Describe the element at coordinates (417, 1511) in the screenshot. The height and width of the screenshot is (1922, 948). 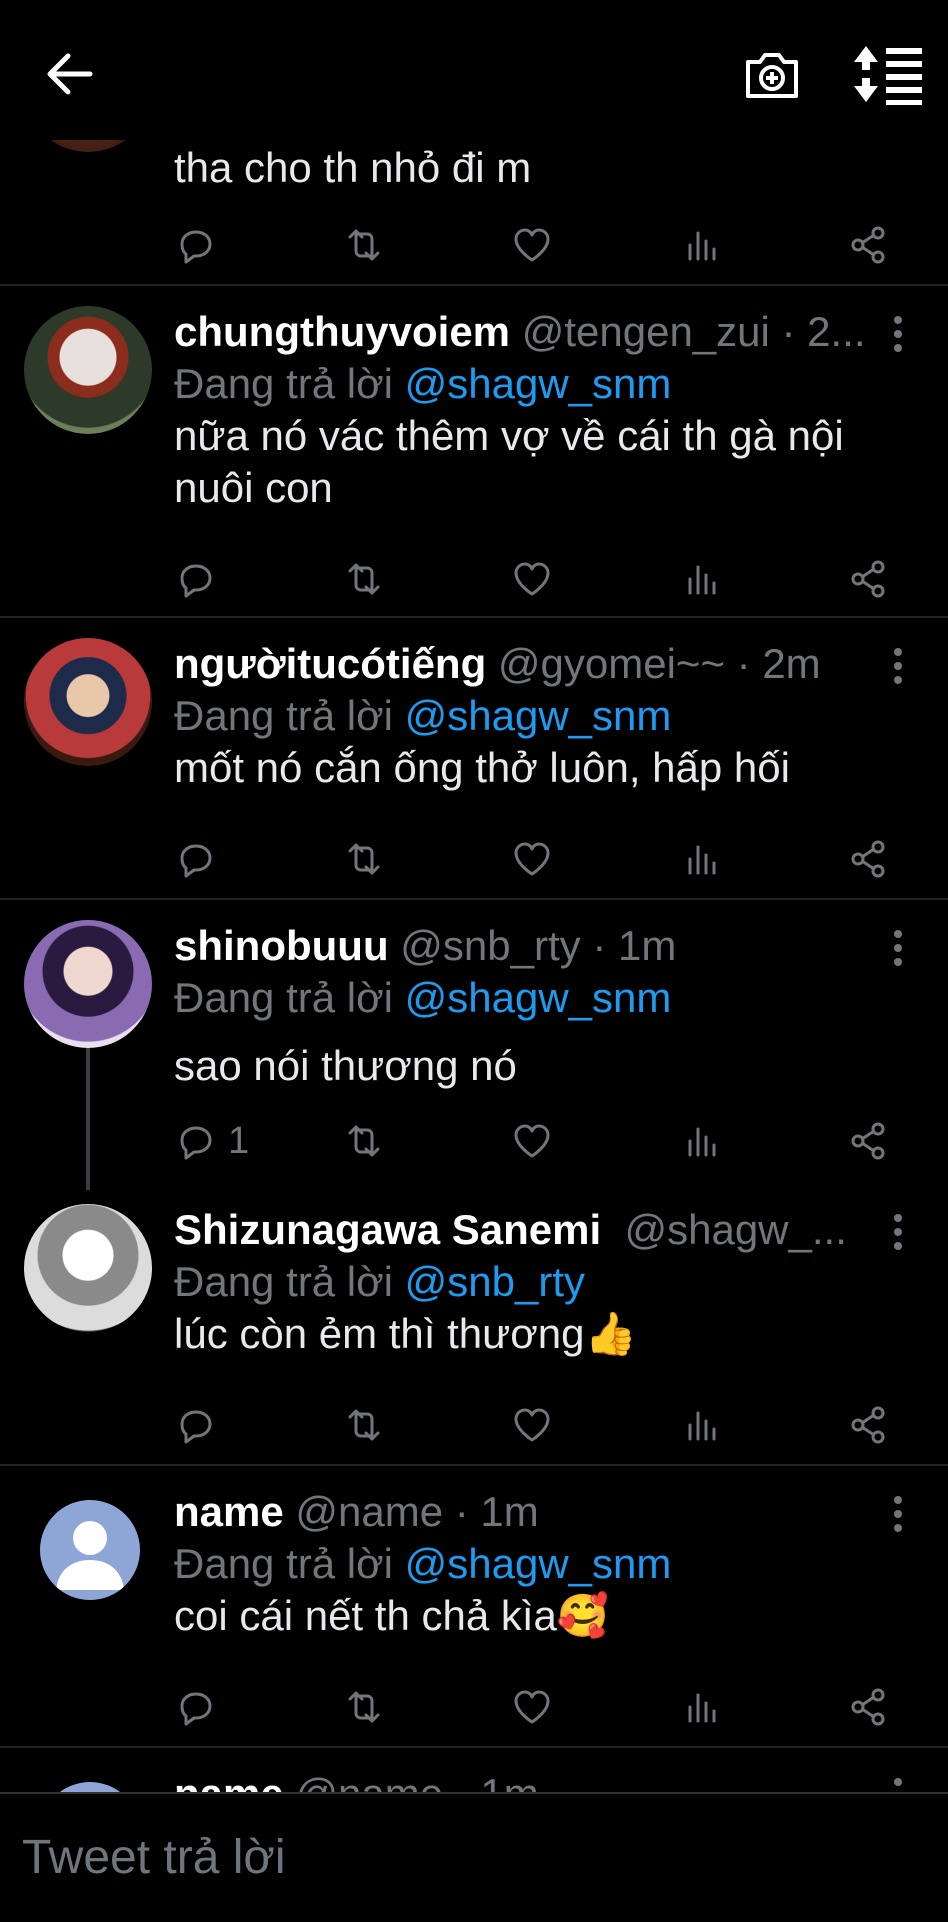
I see `handle: @name · 1m` at that location.